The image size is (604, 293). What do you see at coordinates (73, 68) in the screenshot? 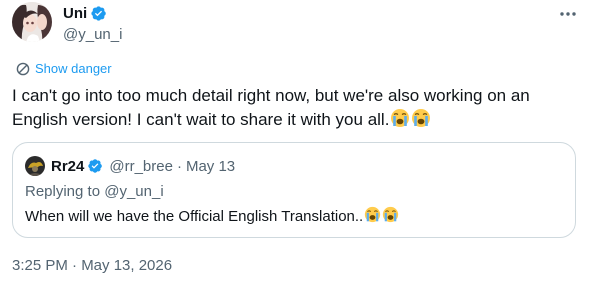
I see `show-danger-label: Show danger` at bounding box center [73, 68].